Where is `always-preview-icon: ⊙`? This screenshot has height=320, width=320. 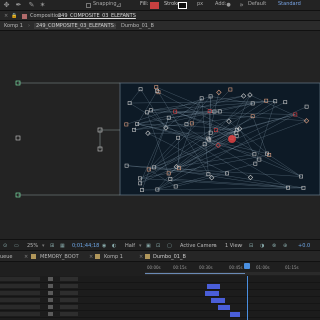
always-preview-icon: ⊙ is located at coordinates (5, 246).